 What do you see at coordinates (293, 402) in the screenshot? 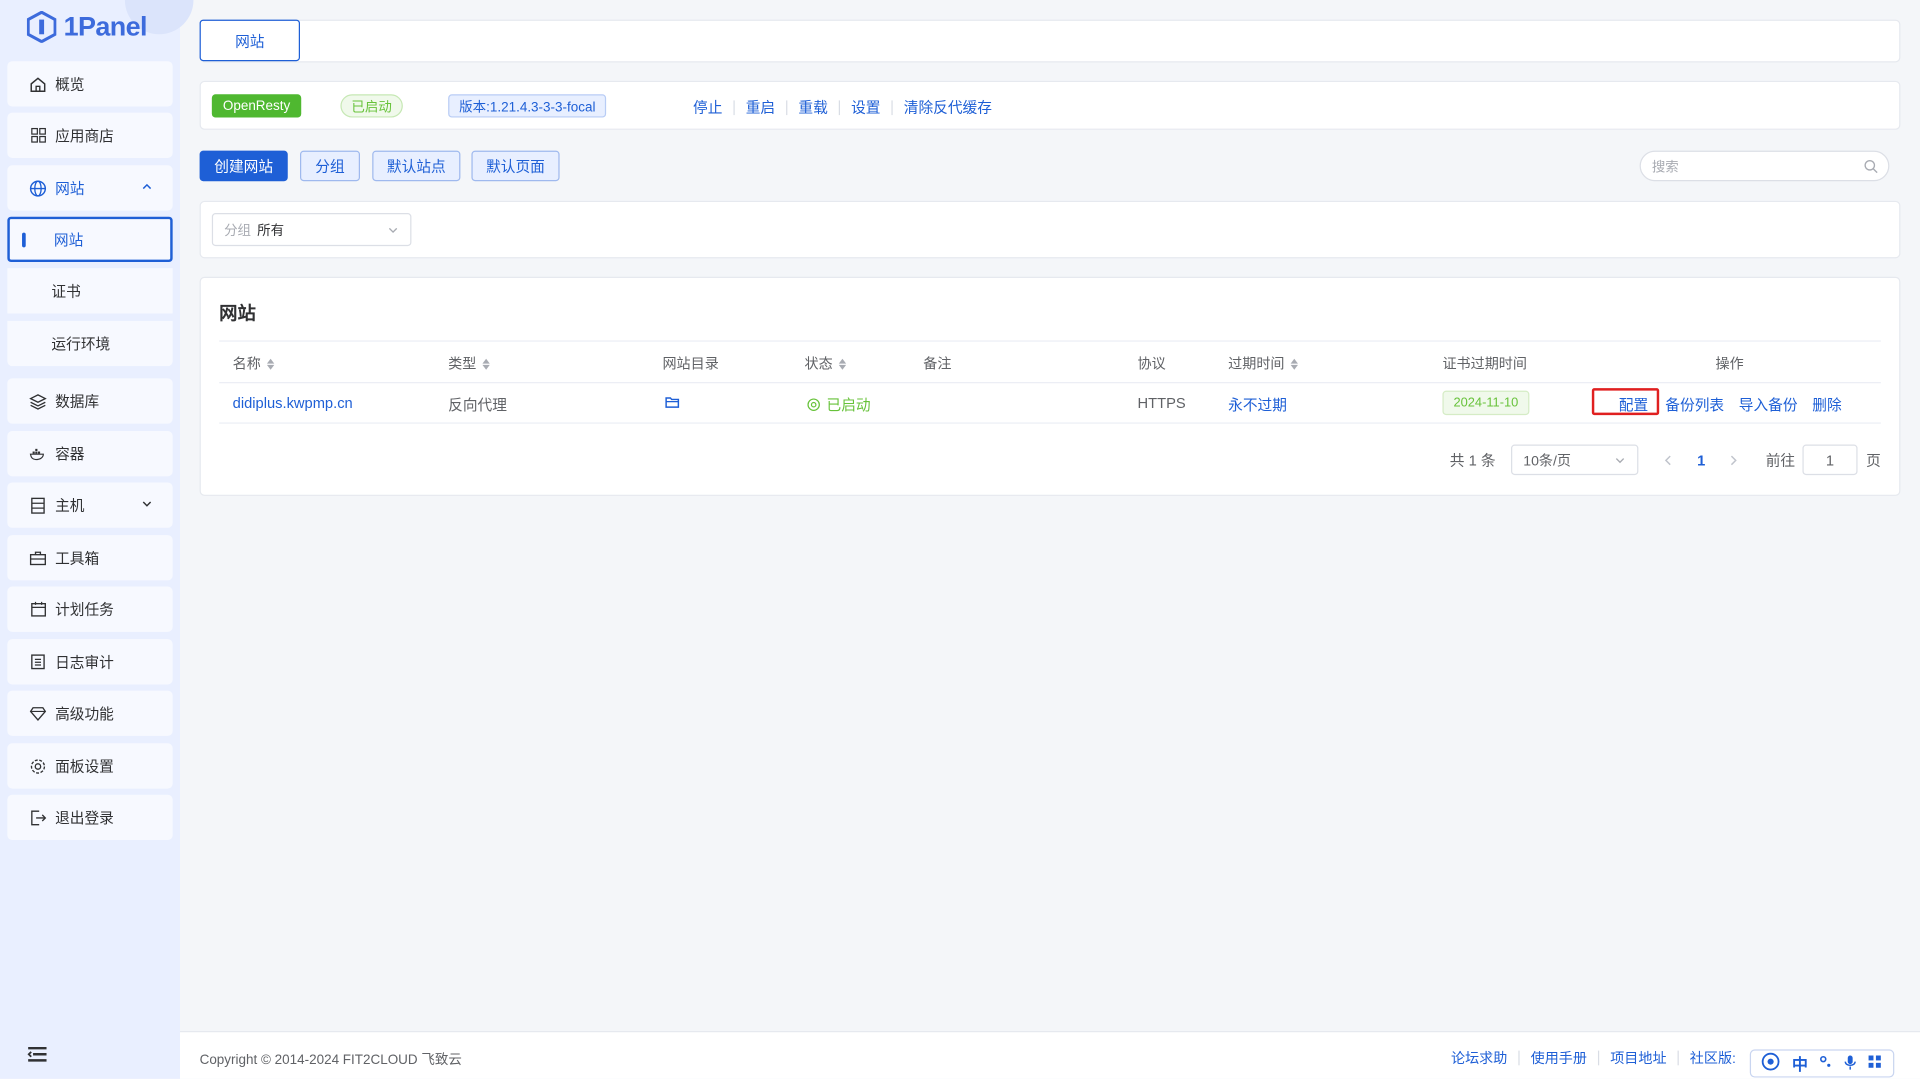
I see `website-name-link: didiplus.kwpmp.cn` at bounding box center [293, 402].